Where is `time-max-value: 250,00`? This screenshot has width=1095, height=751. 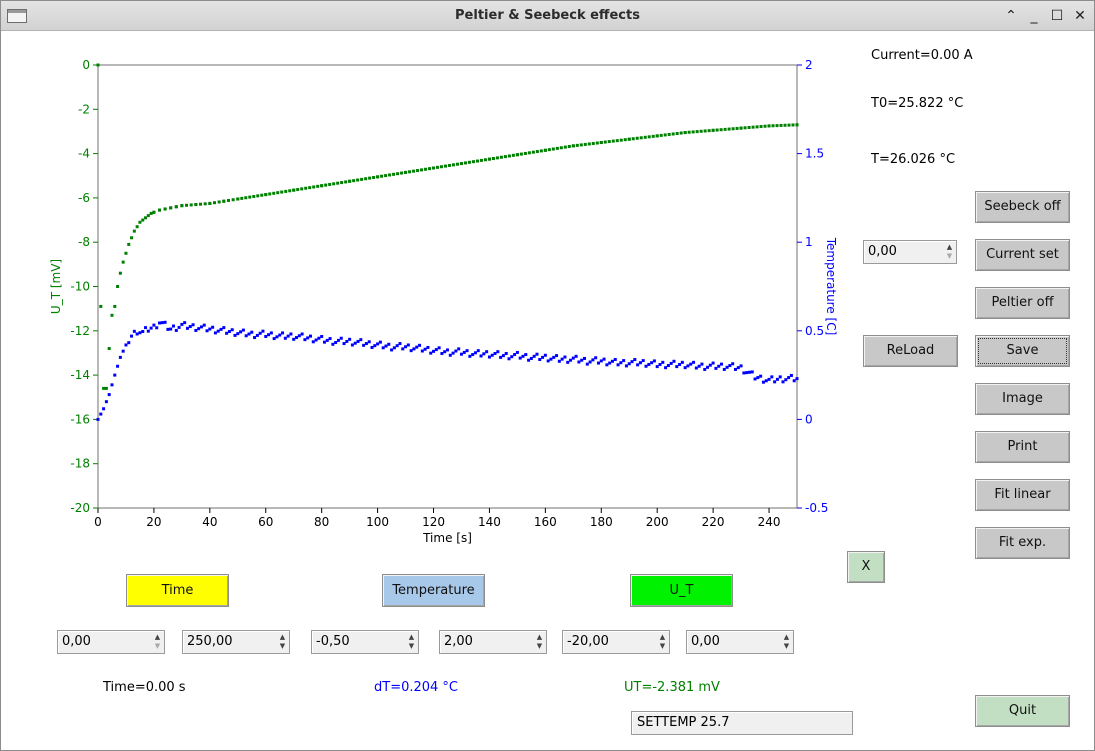 time-max-value: 250,00 is located at coordinates (210, 642).